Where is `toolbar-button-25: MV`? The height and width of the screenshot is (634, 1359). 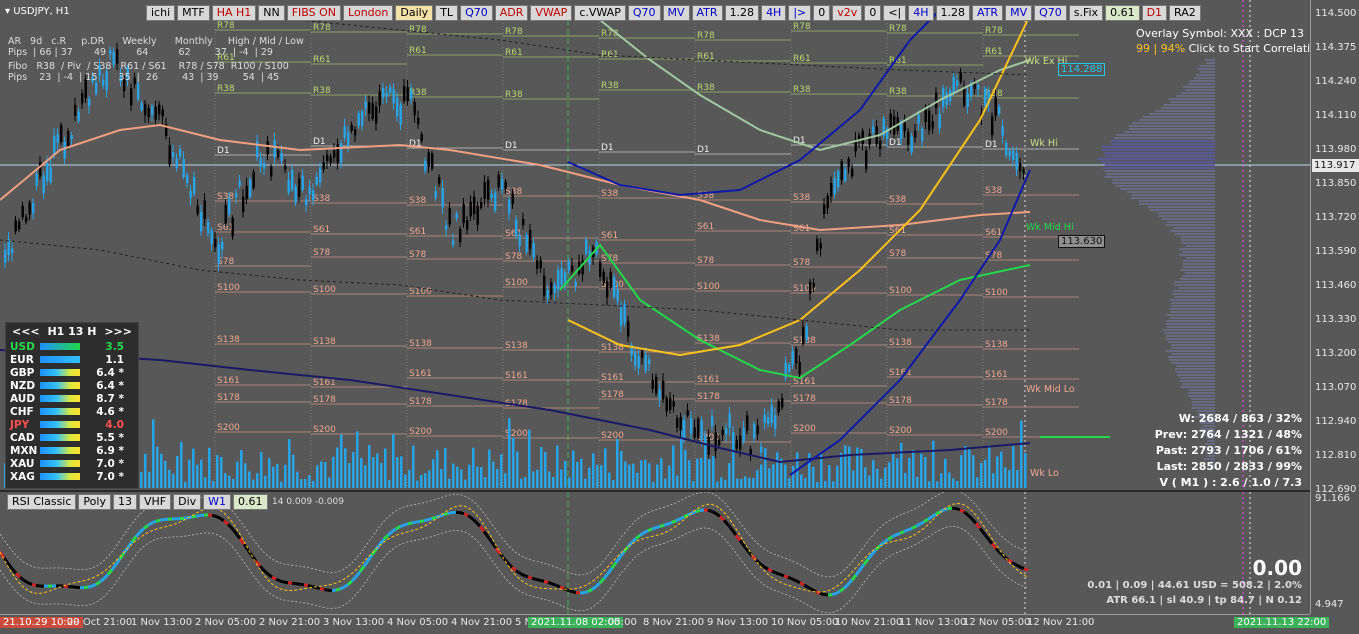
toolbar-button-25: MV is located at coordinates (1018, 13).